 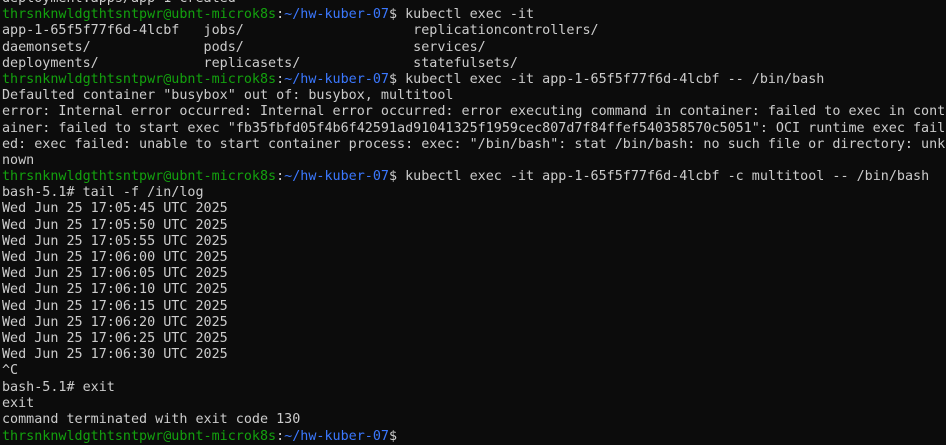 I want to click on output-line: Wed Jun 25 17:05:55 UTC 2025, so click(x=115, y=241).